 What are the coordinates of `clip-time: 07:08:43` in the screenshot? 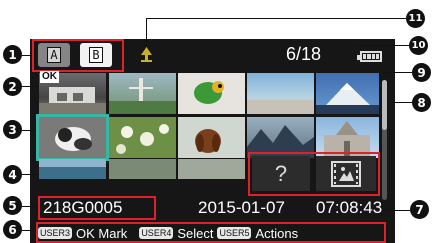 It's located at (349, 207).